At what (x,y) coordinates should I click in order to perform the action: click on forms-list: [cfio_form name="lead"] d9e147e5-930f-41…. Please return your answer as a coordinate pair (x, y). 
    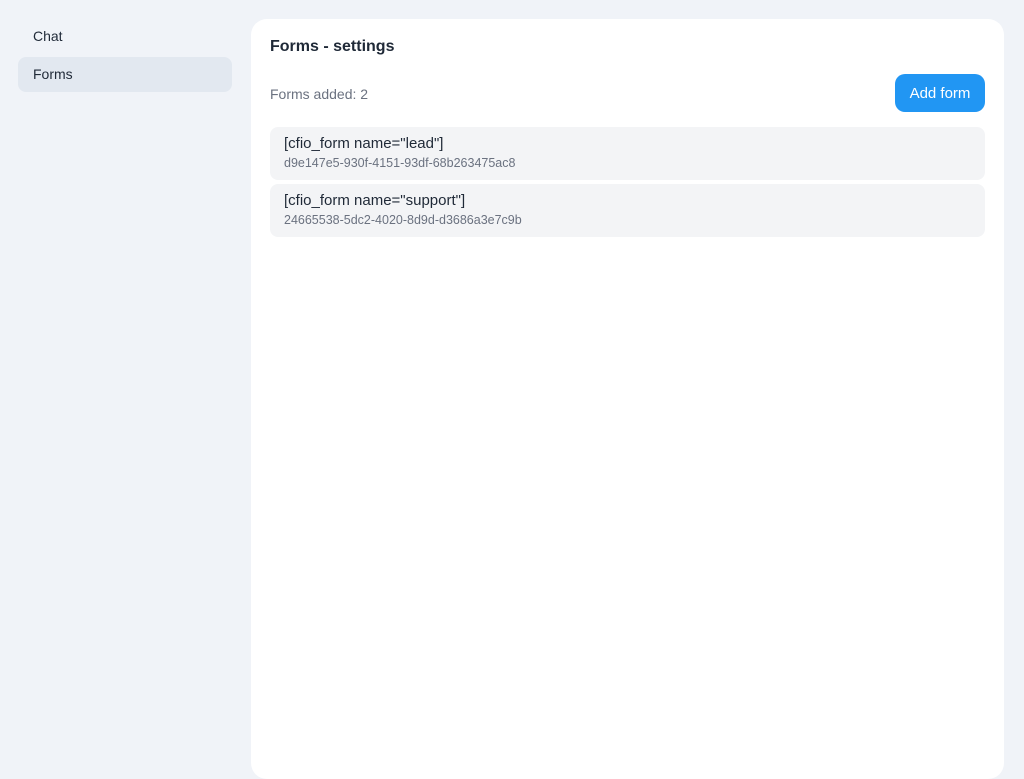
    Looking at the image, I should click on (627, 184).